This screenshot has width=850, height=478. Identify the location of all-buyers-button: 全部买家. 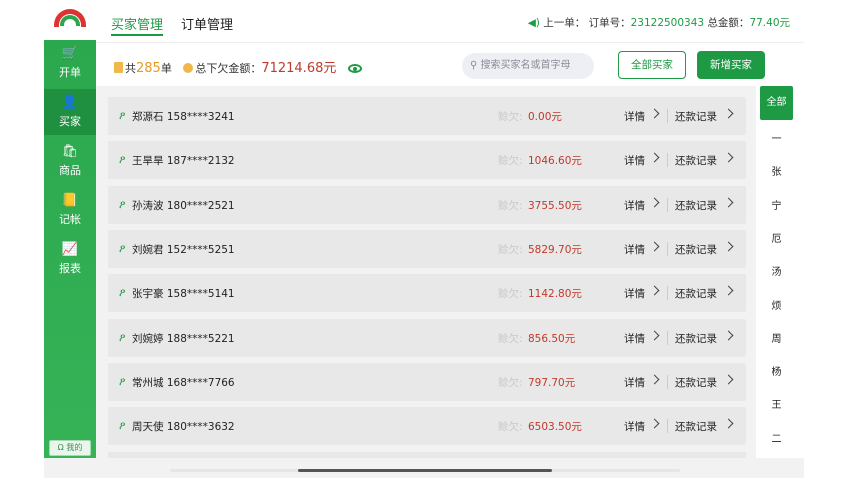
(652, 65).